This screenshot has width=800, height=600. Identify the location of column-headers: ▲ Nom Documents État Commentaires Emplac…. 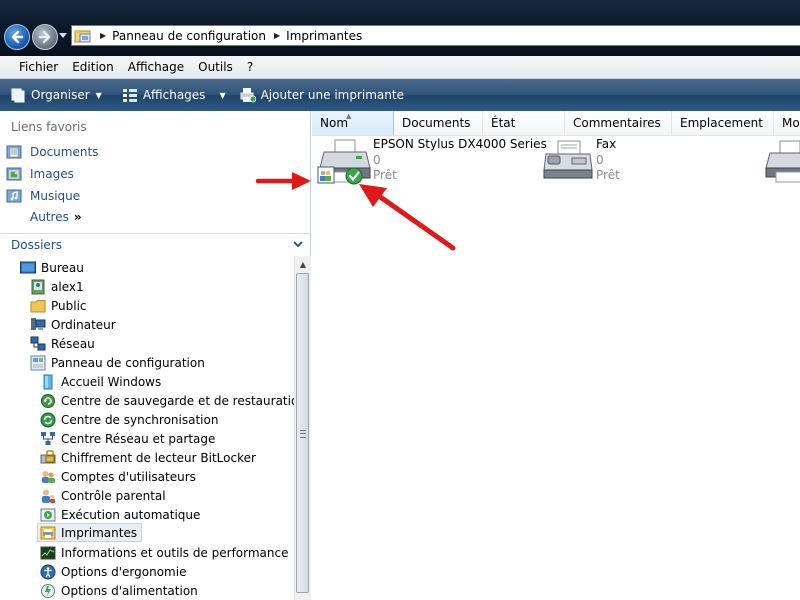
(556, 123).